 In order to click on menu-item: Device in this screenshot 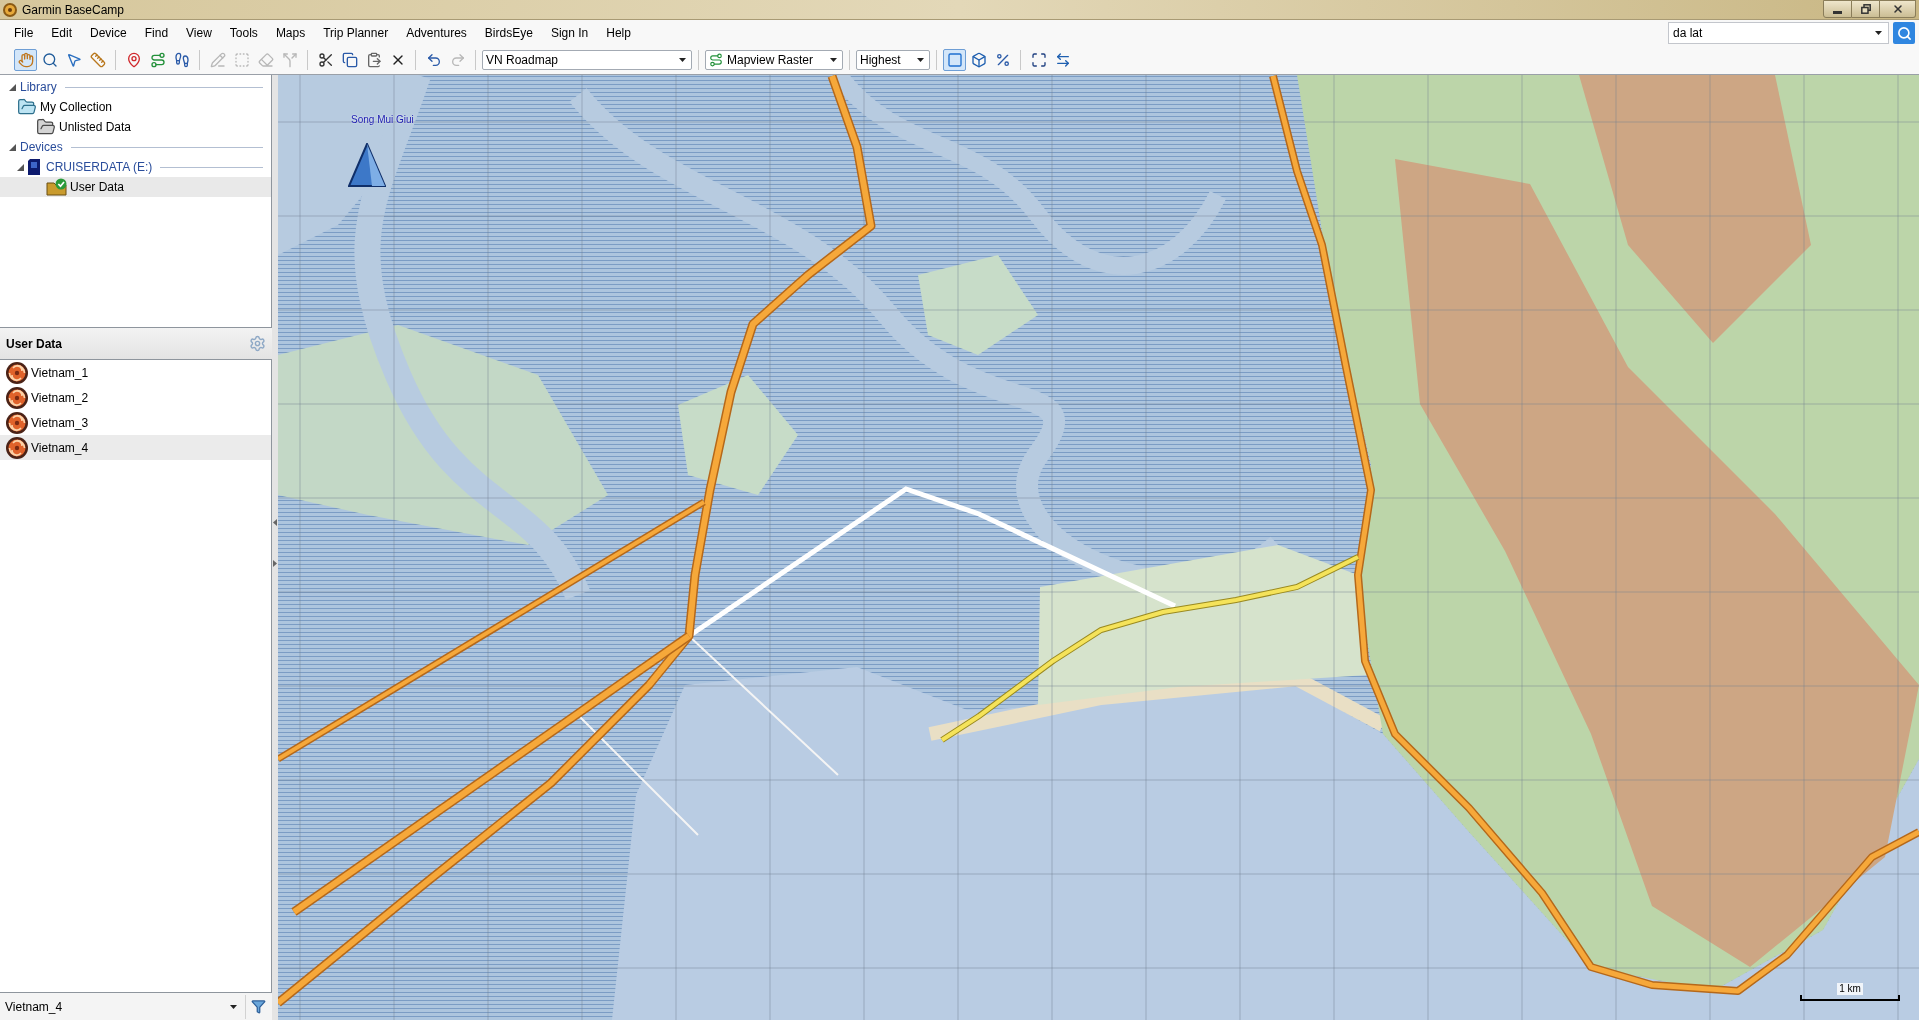, I will do `click(108, 33)`.